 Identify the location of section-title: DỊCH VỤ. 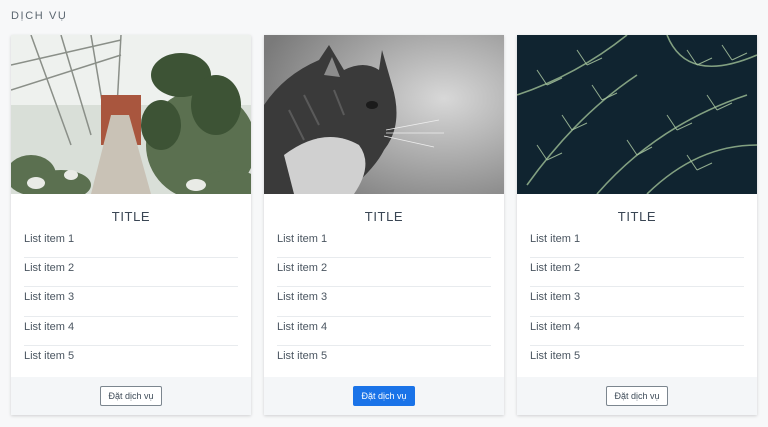
(39, 16).